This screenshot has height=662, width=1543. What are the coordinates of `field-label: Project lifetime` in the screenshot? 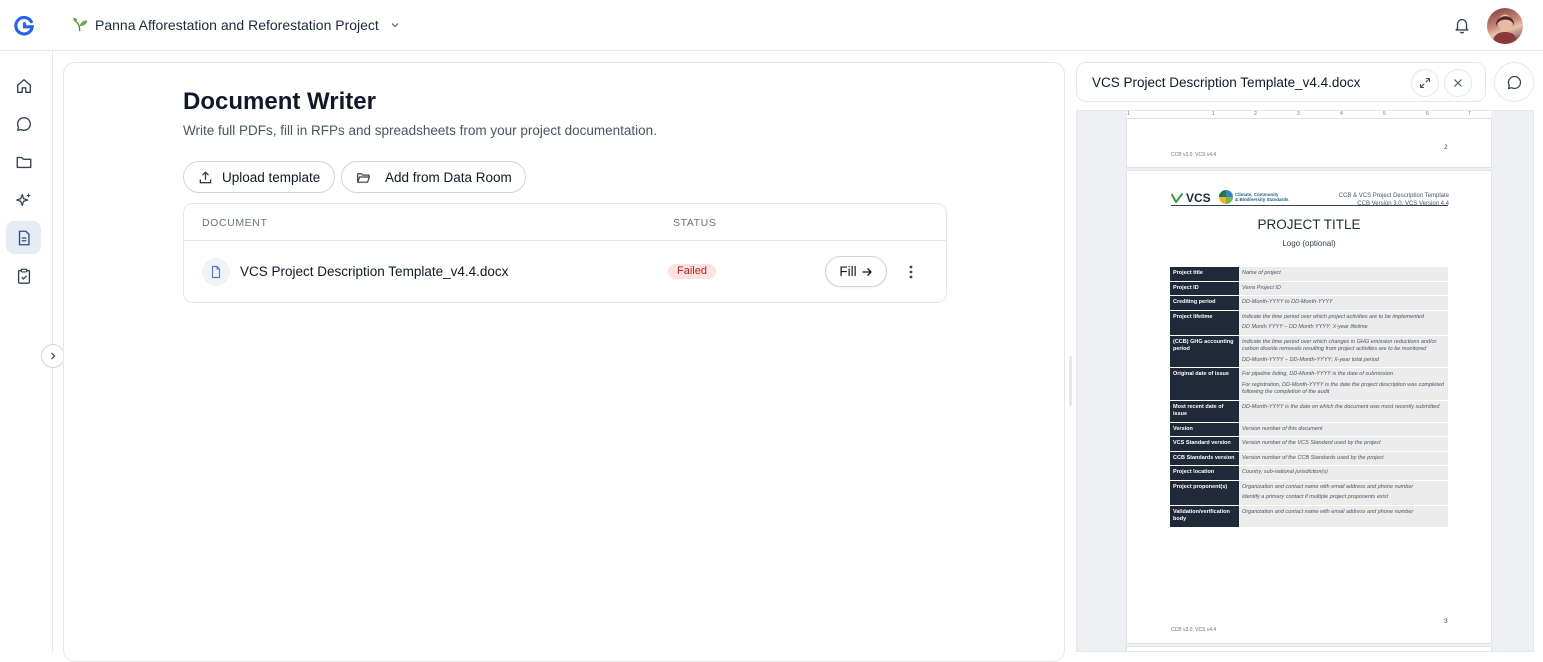 It's located at (1204, 323).